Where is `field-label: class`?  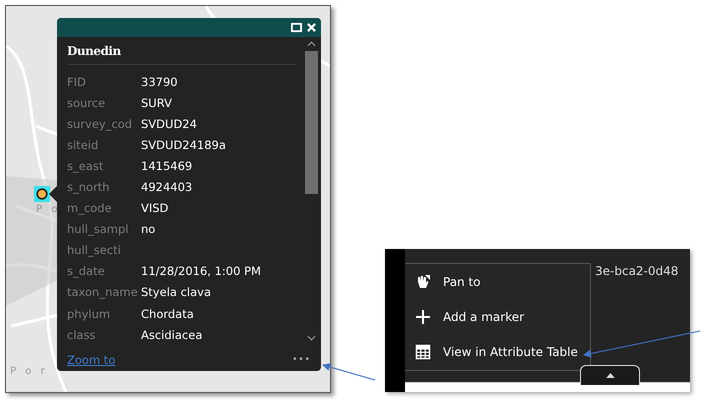 field-label: class is located at coordinates (82, 335).